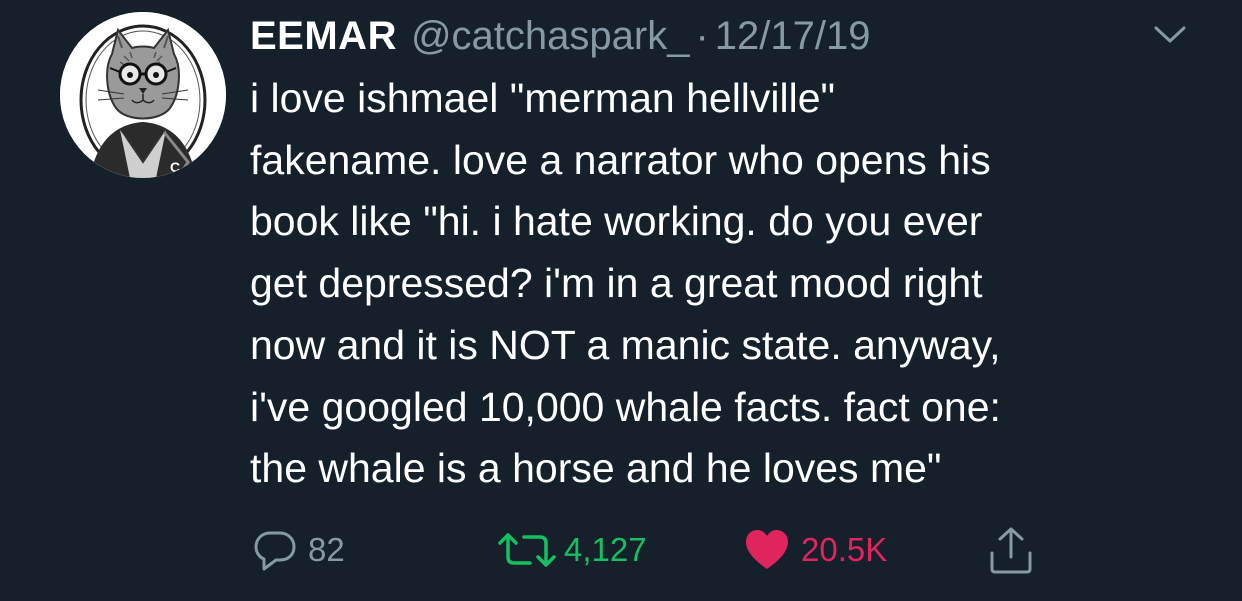  What do you see at coordinates (326, 549) in the screenshot?
I see `reply-count: 82` at bounding box center [326, 549].